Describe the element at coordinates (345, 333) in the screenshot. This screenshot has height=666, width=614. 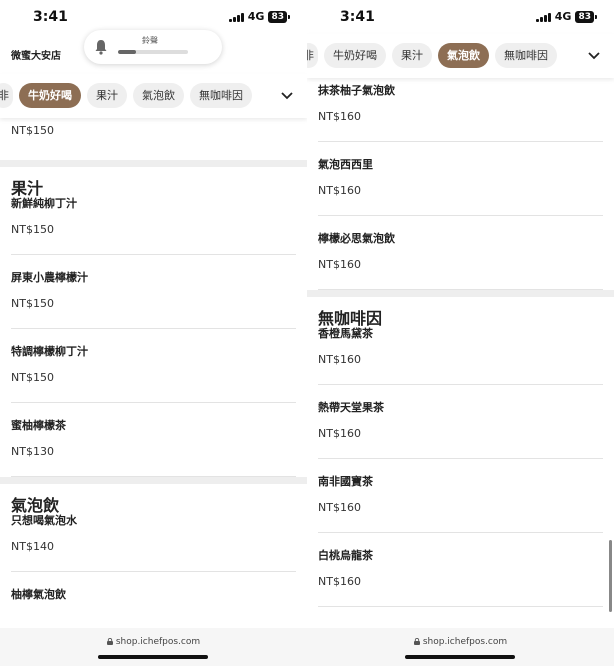
I see `item-name: 香橙馬黛茶` at that location.